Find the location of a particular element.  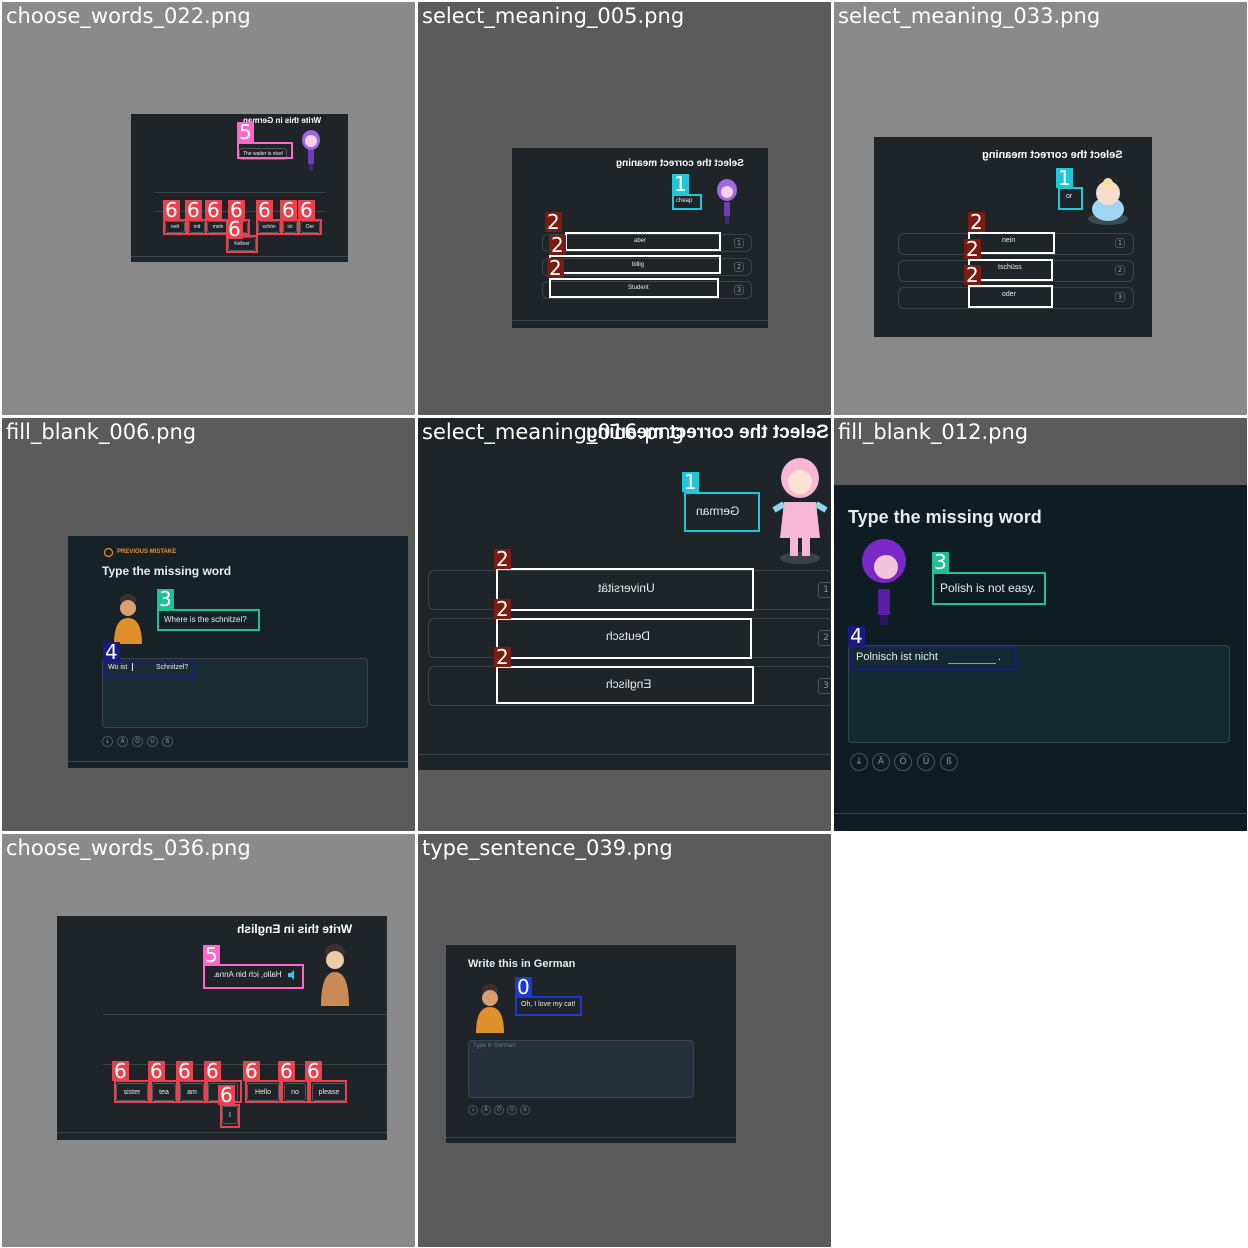

character-girl-icon is located at coordinates (800, 511).